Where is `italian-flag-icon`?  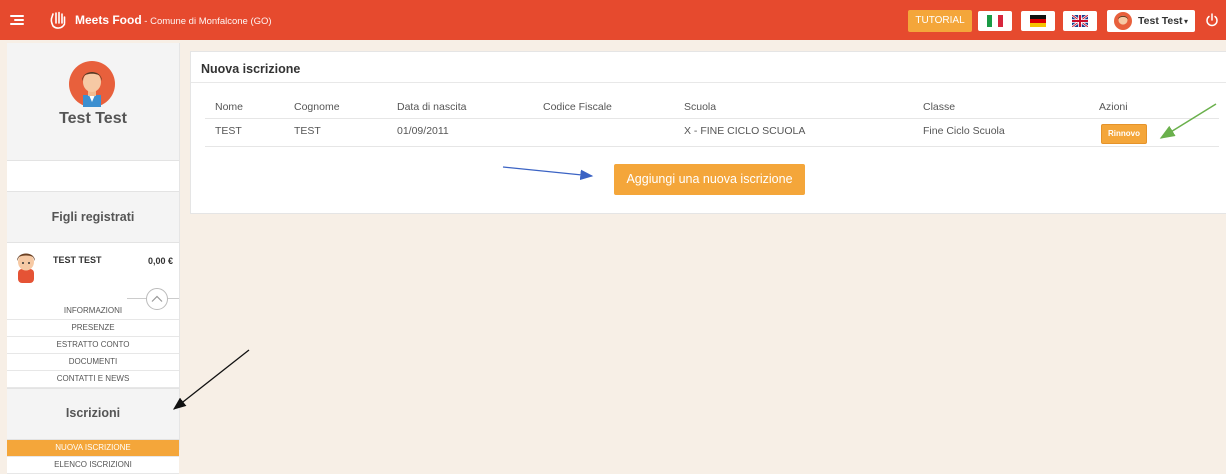 italian-flag-icon is located at coordinates (995, 21).